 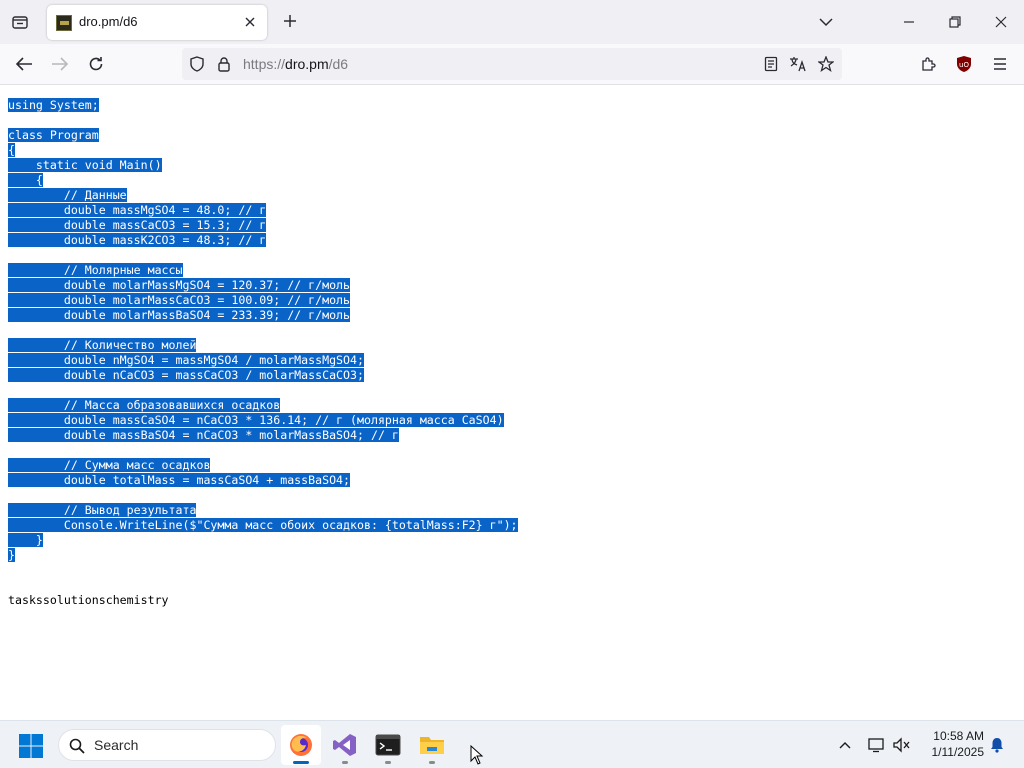 What do you see at coordinates (53, 105) in the screenshot?
I see `code-line-text: using System;` at bounding box center [53, 105].